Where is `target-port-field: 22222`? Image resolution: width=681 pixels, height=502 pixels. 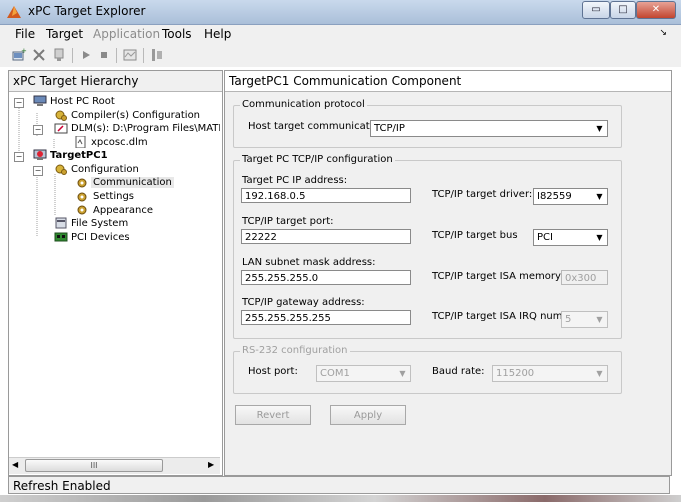
target-port-field: 22222 is located at coordinates (326, 236).